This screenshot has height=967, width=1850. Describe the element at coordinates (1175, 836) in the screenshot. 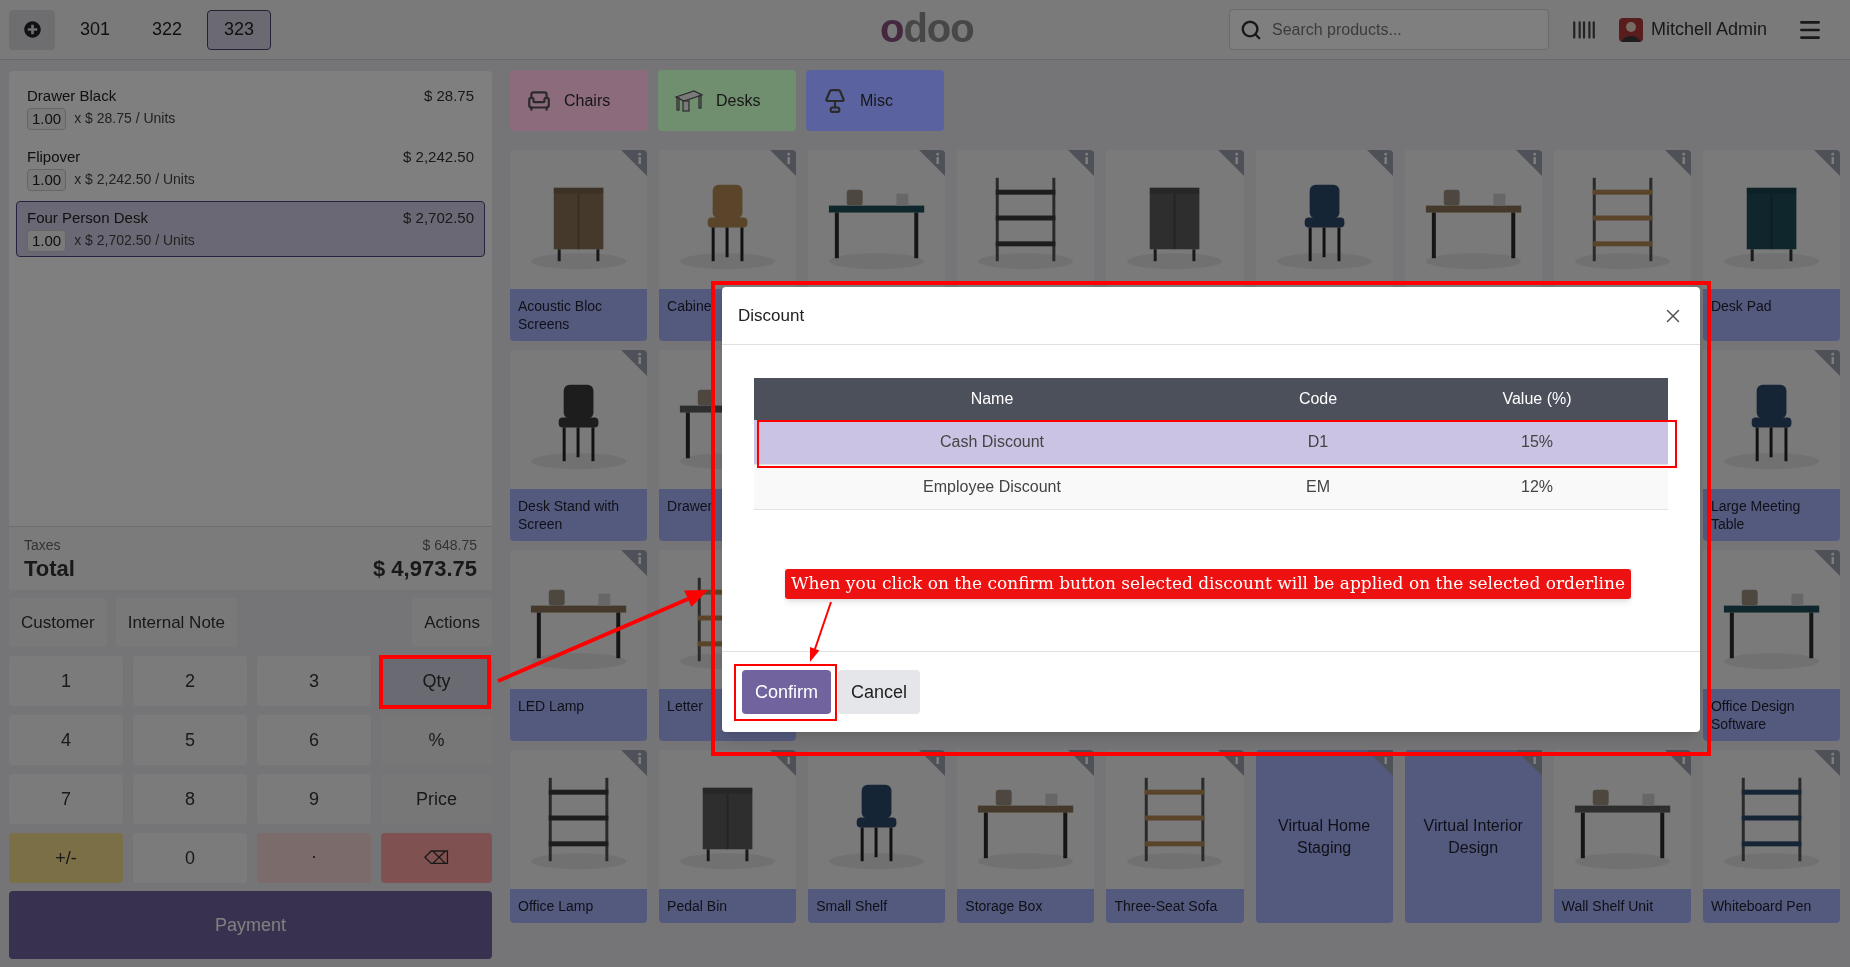

I see `product-card: Three-Seat Sofa` at that location.